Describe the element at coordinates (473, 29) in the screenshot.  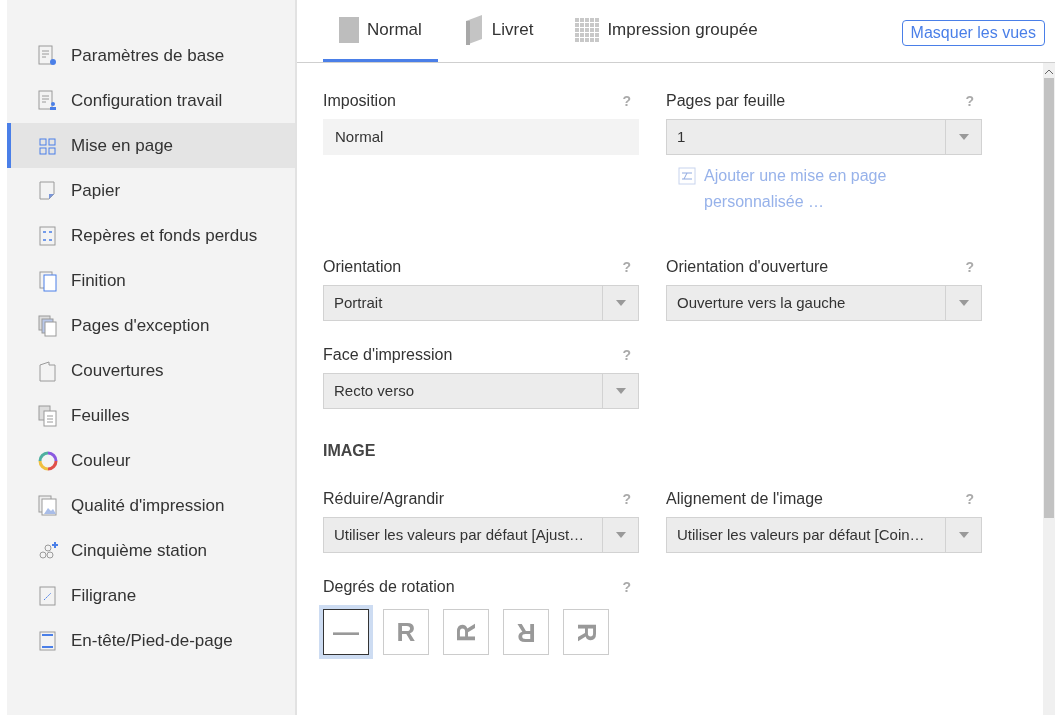
I see `booklet-icon` at that location.